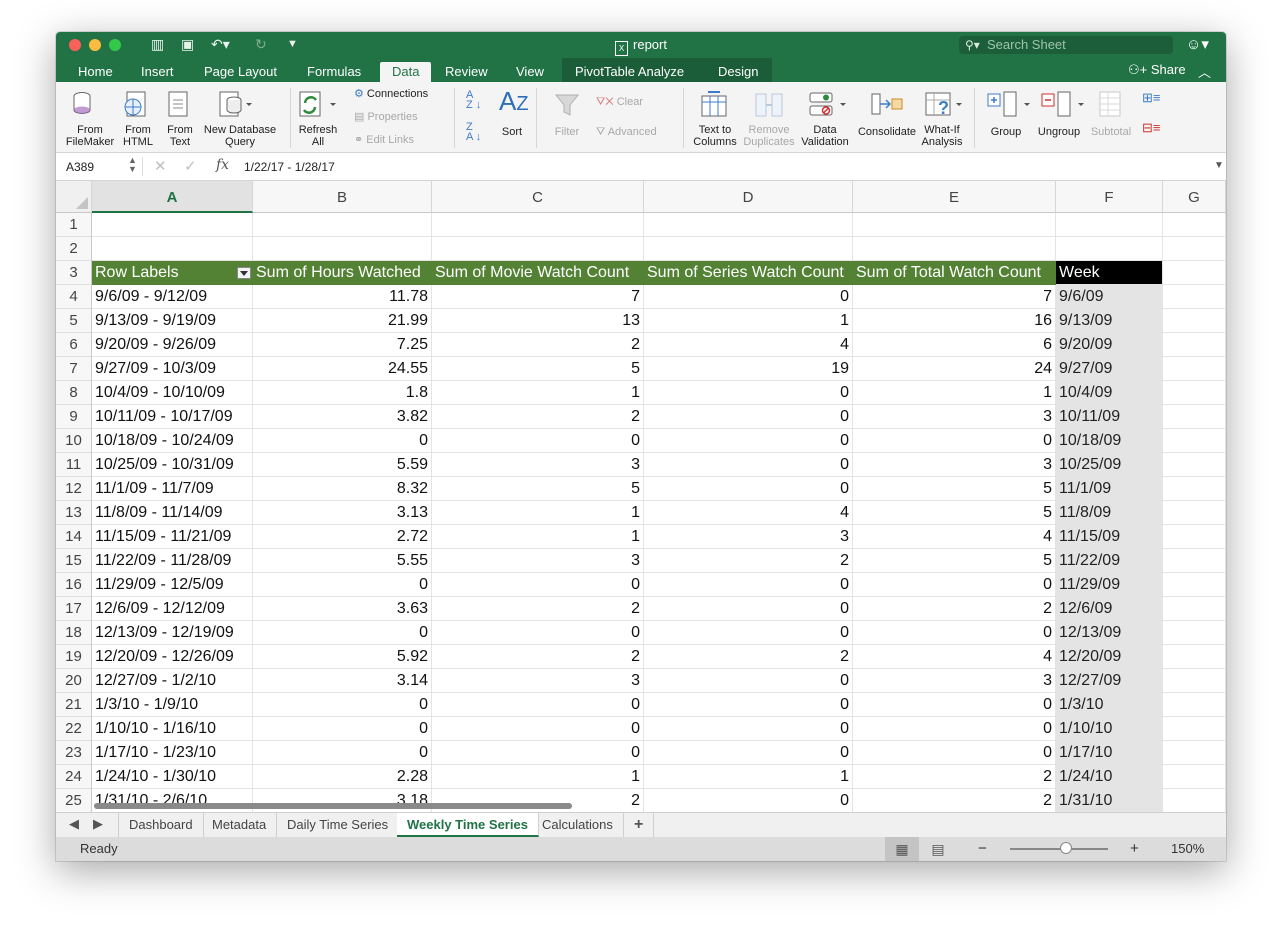  Describe the element at coordinates (172, 705) in the screenshot. I see `row-label-cell: 1/3/10 - 1/9/10` at that location.